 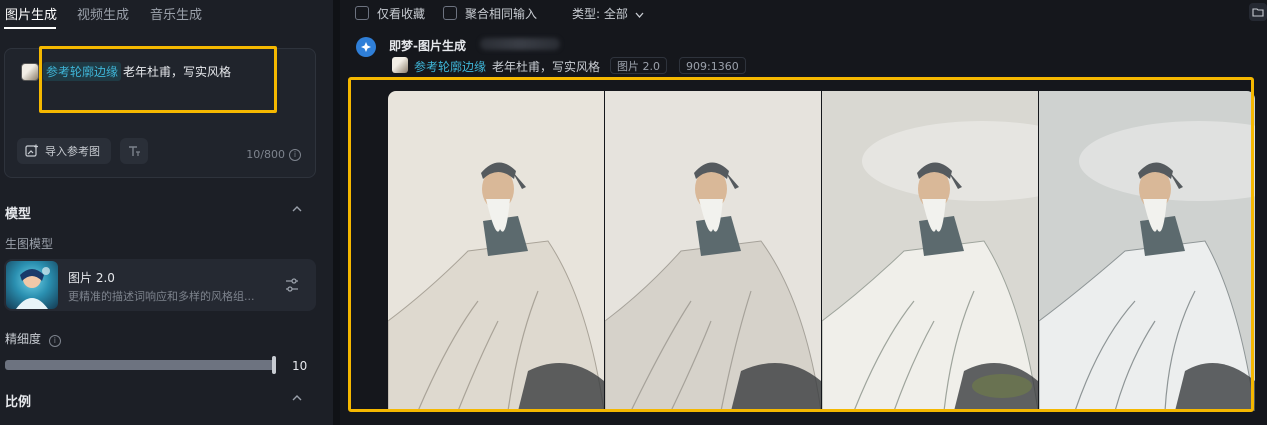 I want to click on detail-label-row: 精细度 i, so click(x=33, y=338).